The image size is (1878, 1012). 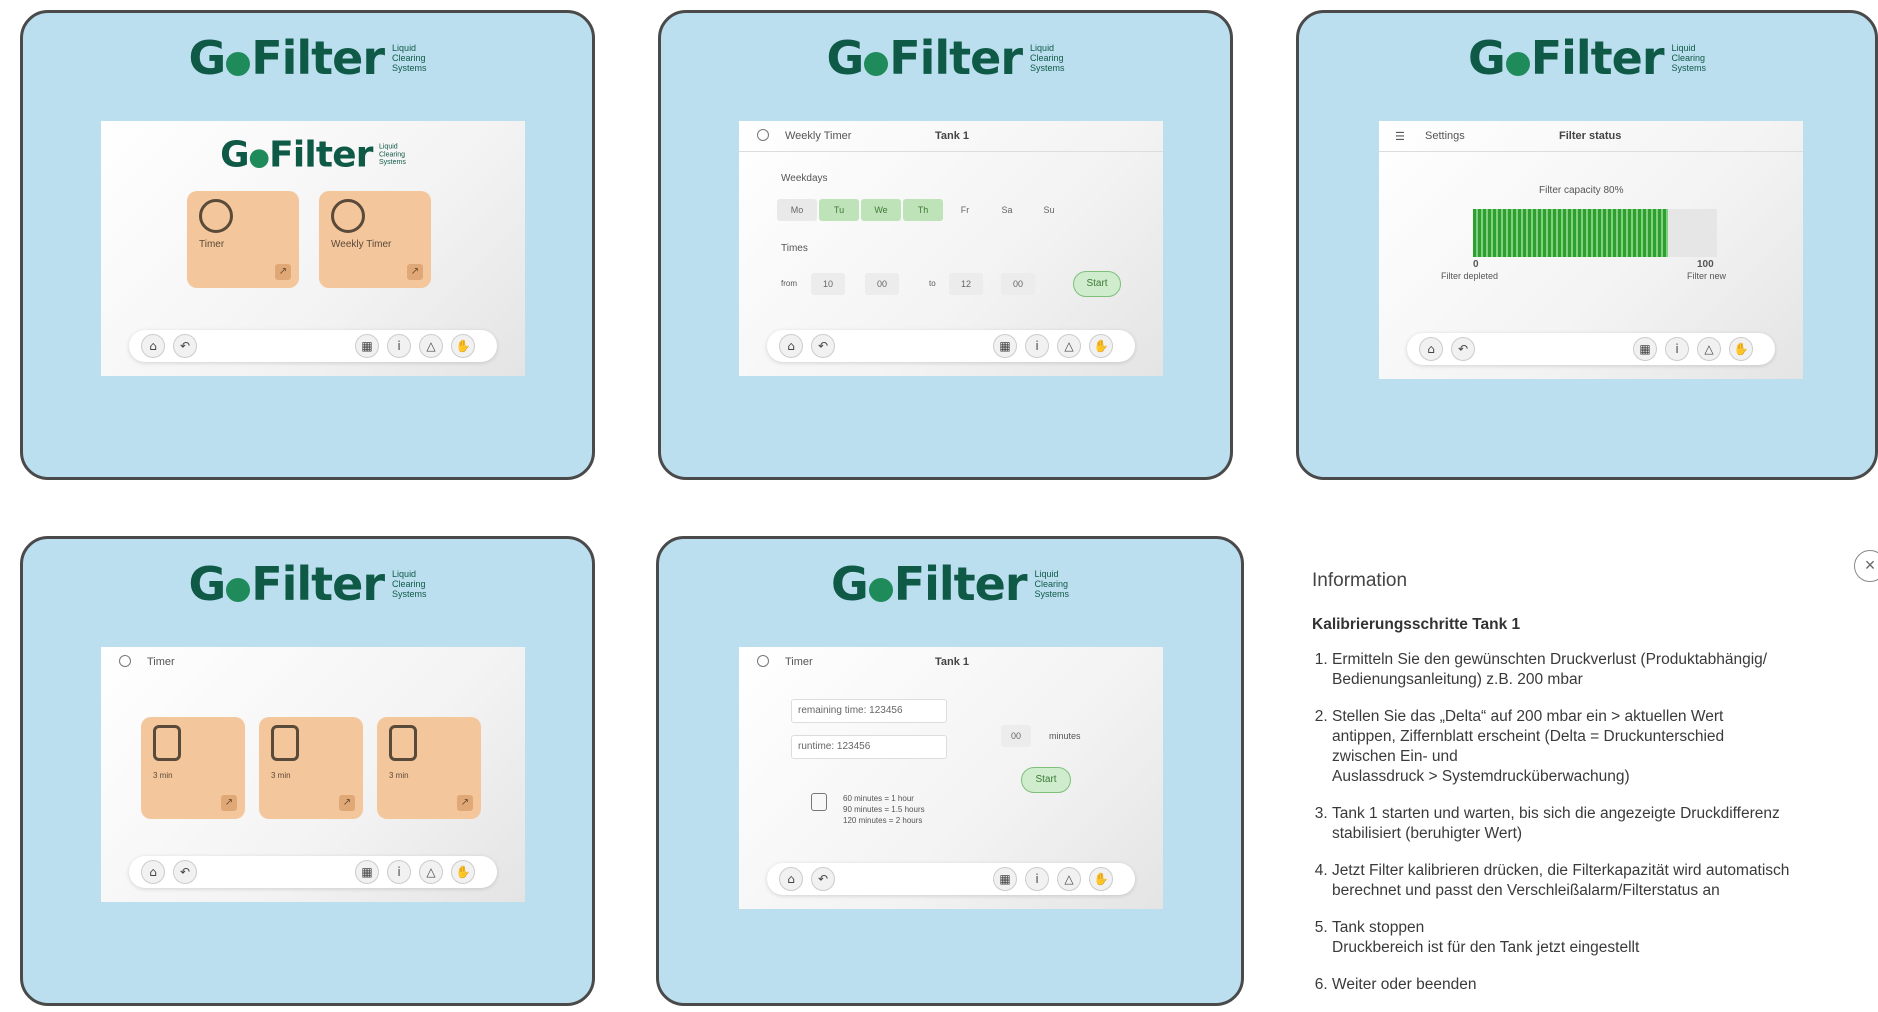 I want to click on stopwatch-icon, so click(x=348, y=216).